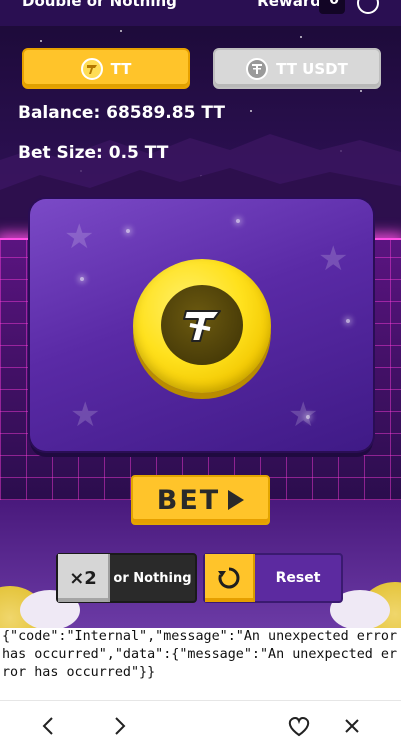 The width and height of the screenshot is (401, 750). I want to click on bet-button: BET, so click(200, 500).